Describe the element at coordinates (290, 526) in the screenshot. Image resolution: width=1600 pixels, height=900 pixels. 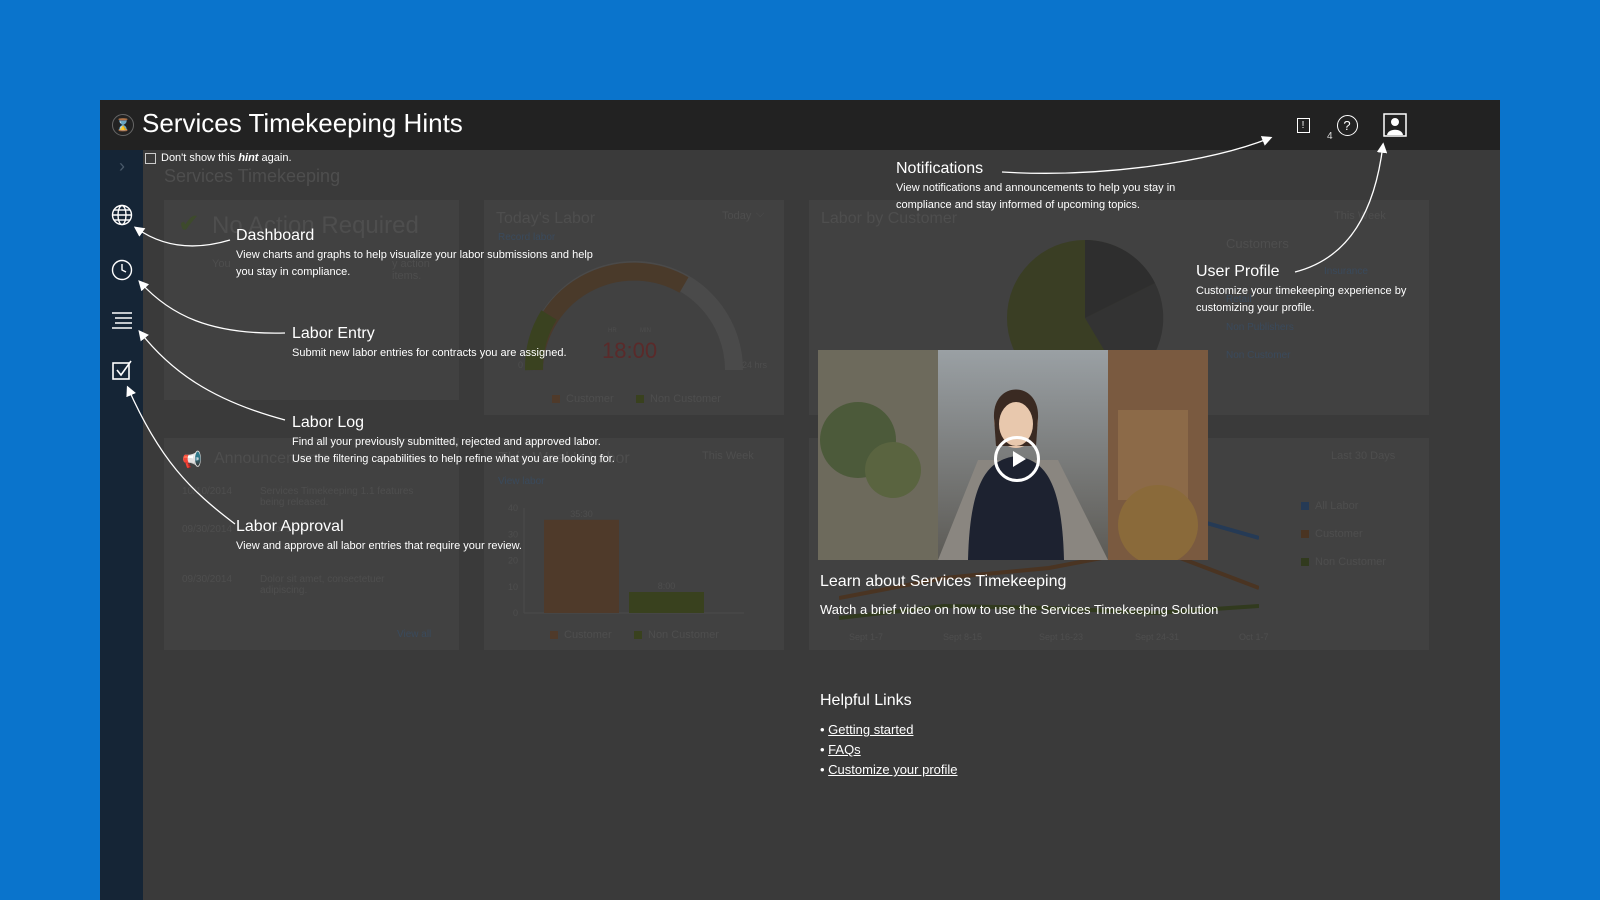
I see `hint-labor-approval-title: Labor Approval` at that location.